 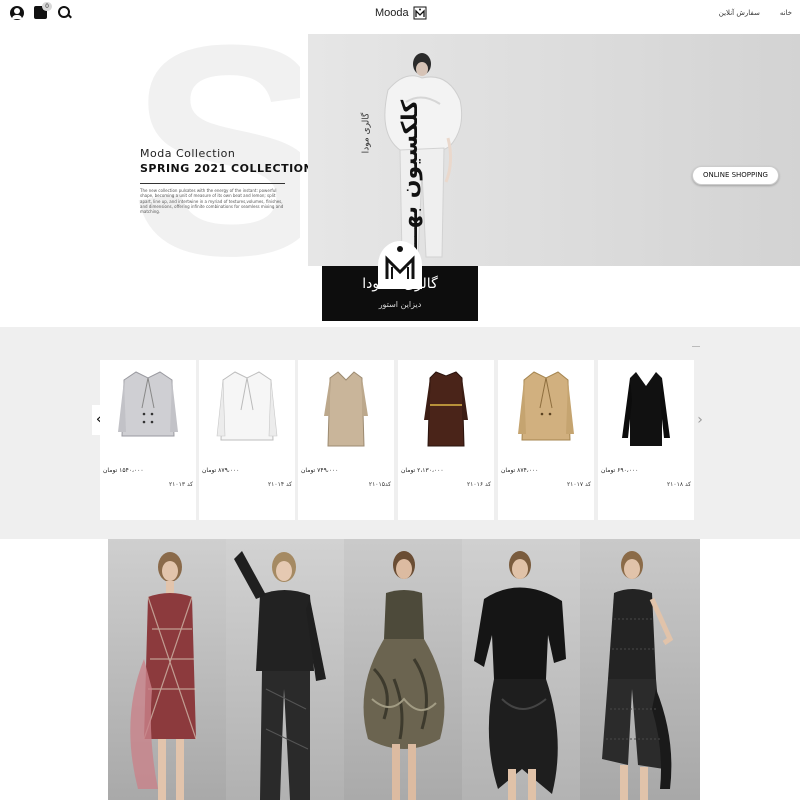 What do you see at coordinates (420, 13) in the screenshot?
I see `brand-logo-icon` at bounding box center [420, 13].